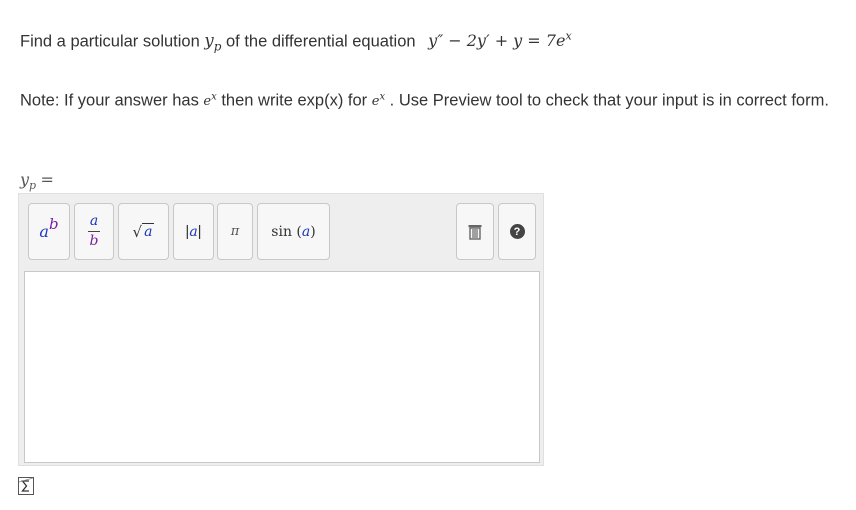  What do you see at coordinates (235, 231) in the screenshot?
I see `pi-button: π` at bounding box center [235, 231].